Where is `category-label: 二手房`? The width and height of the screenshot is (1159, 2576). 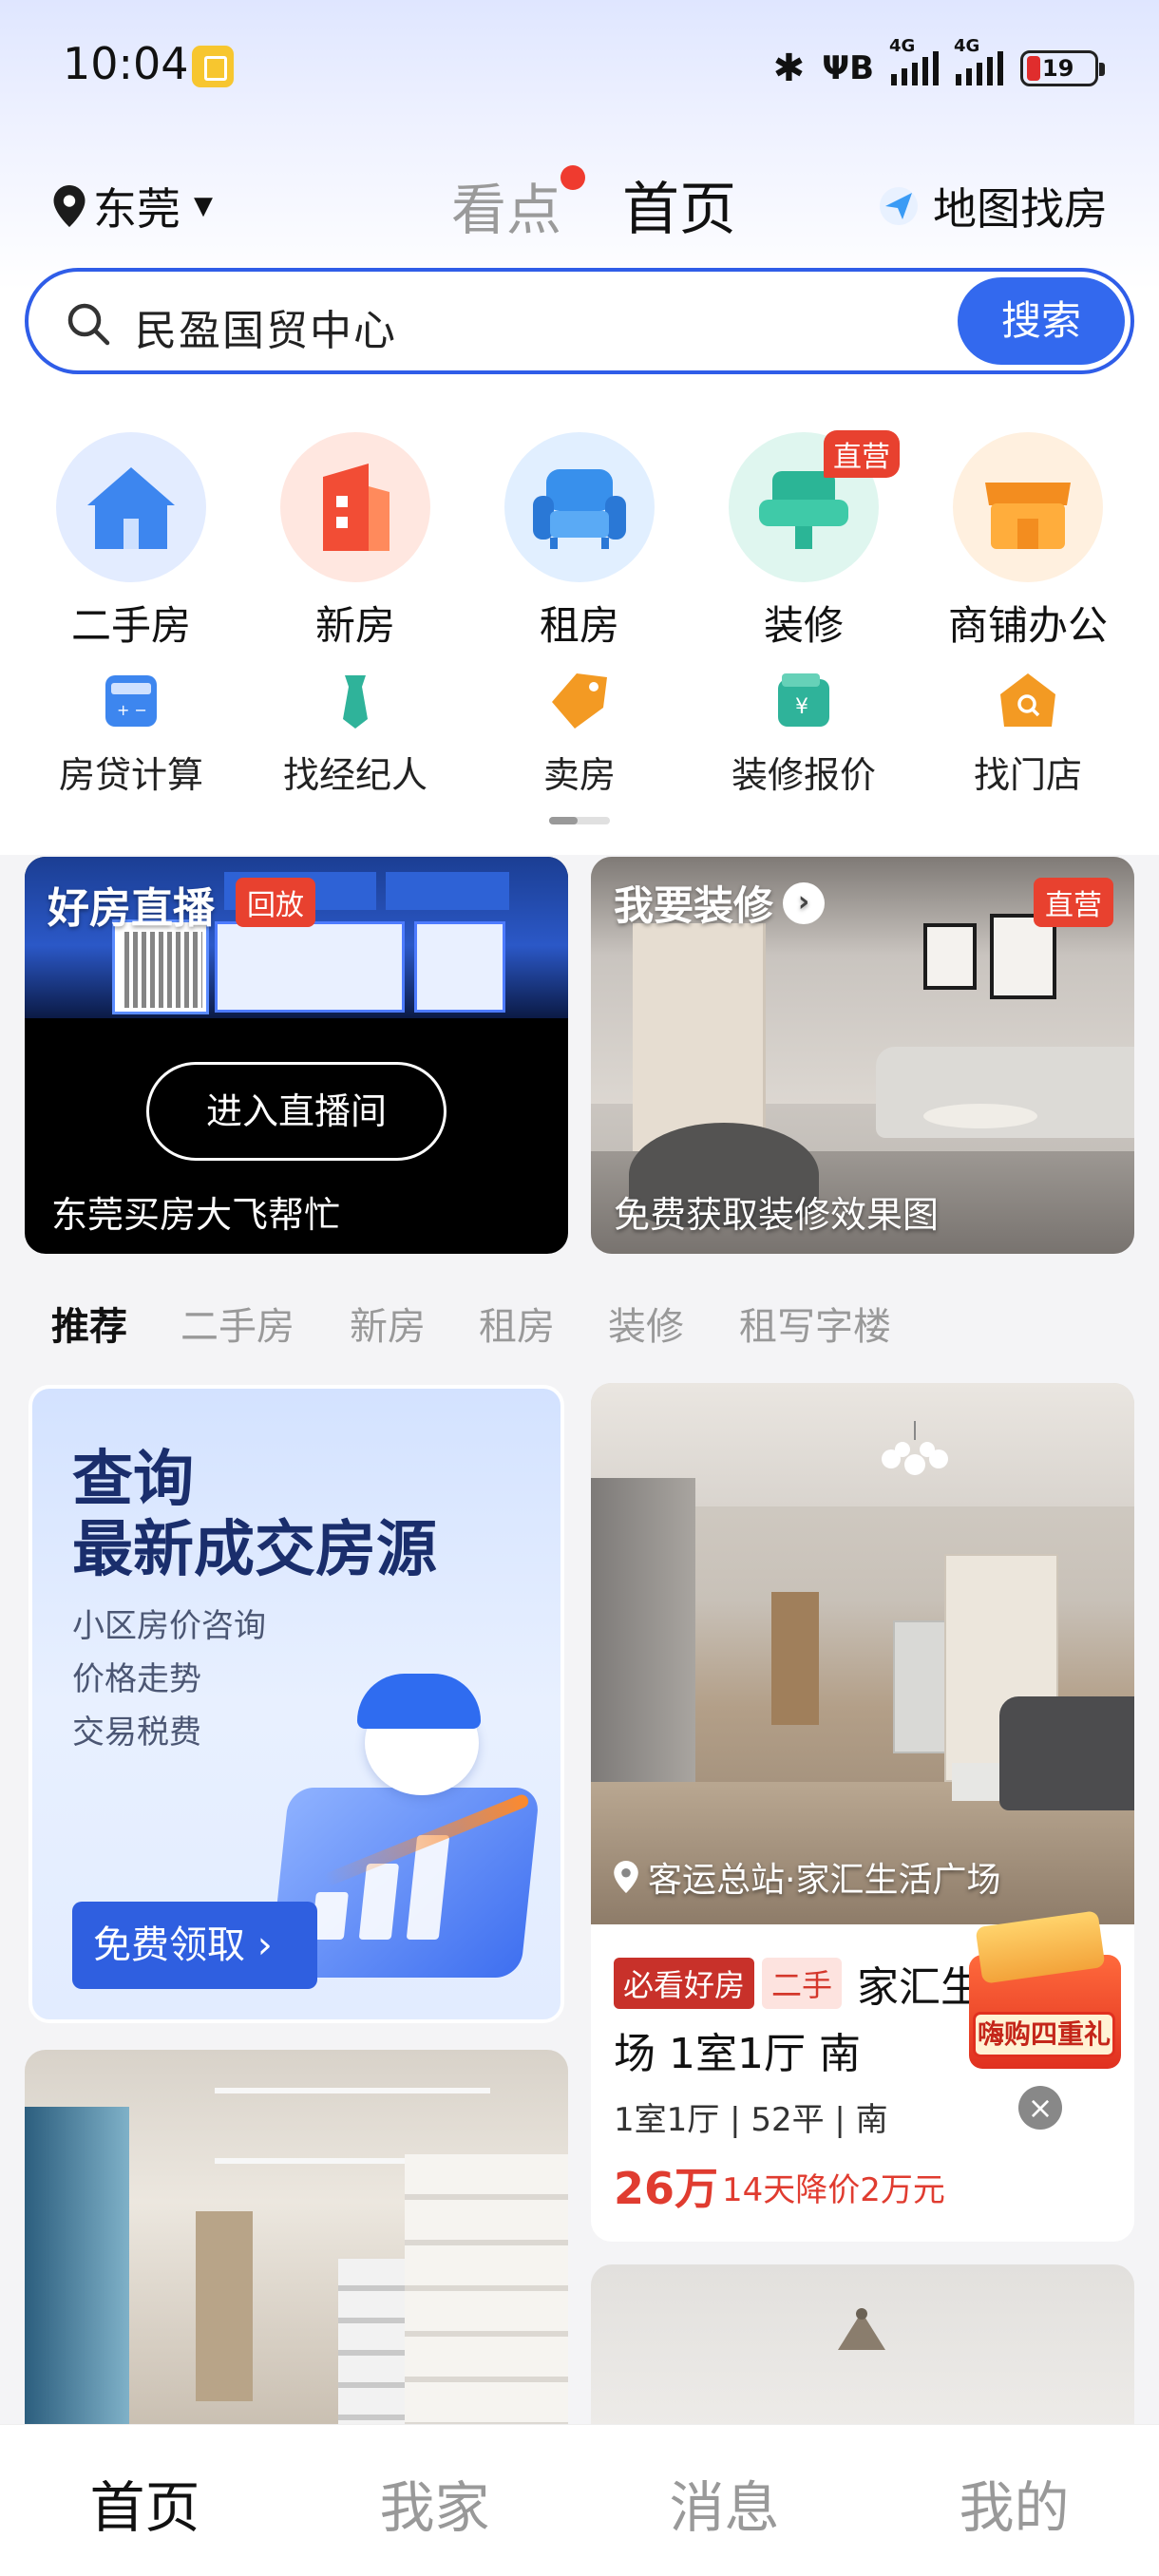 category-label: 二手房 is located at coordinates (130, 625).